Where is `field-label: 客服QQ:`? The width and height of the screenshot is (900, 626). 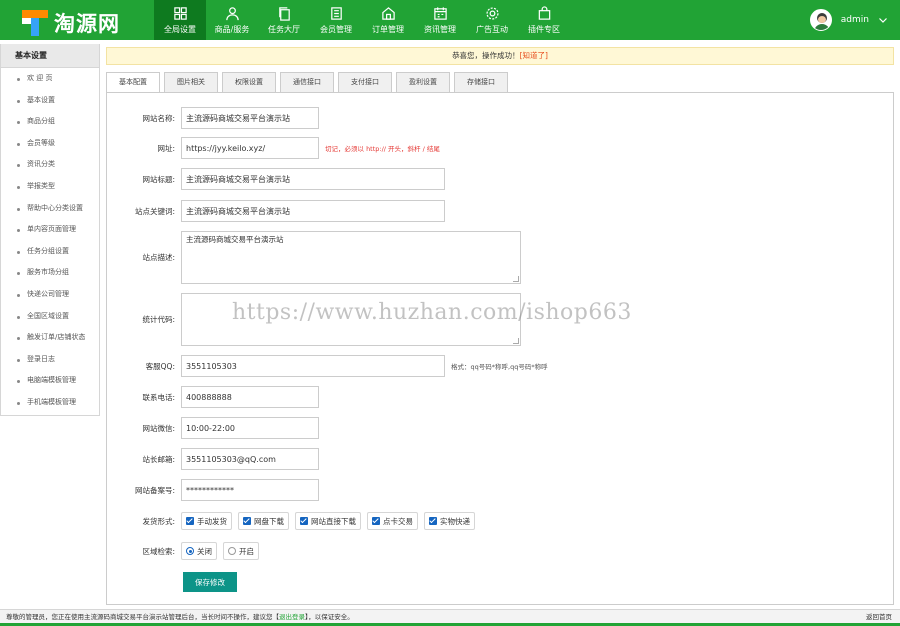 field-label: 客服QQ: is located at coordinates (160, 366).